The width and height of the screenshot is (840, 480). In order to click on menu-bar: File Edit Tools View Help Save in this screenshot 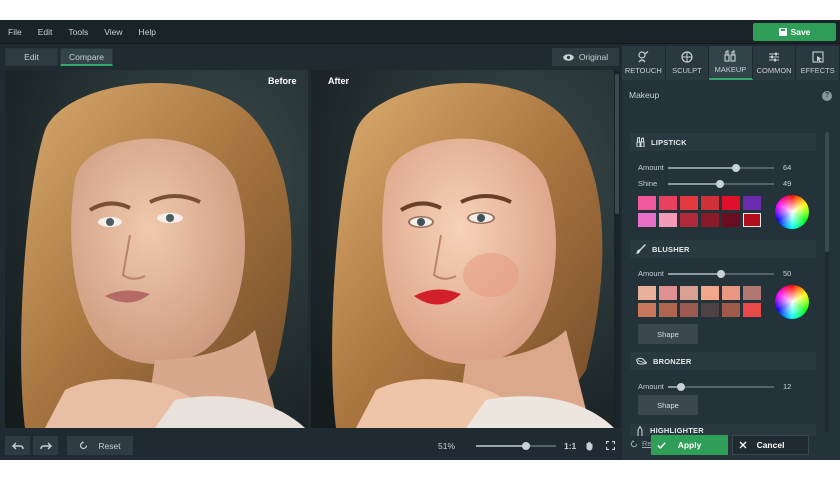, I will do `click(420, 32)`.